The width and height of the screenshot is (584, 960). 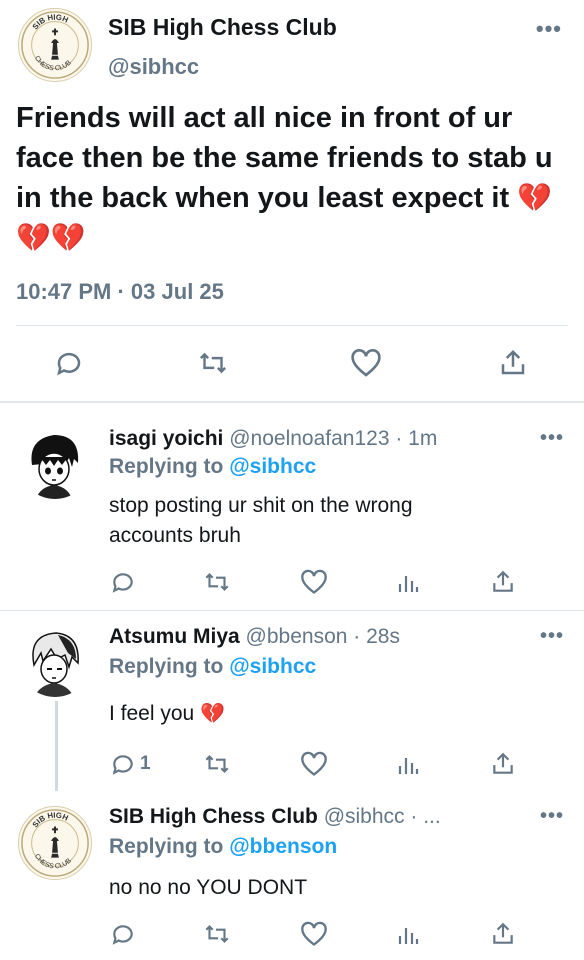 I want to click on replying-to: Replying to @bbenson, so click(x=223, y=847).